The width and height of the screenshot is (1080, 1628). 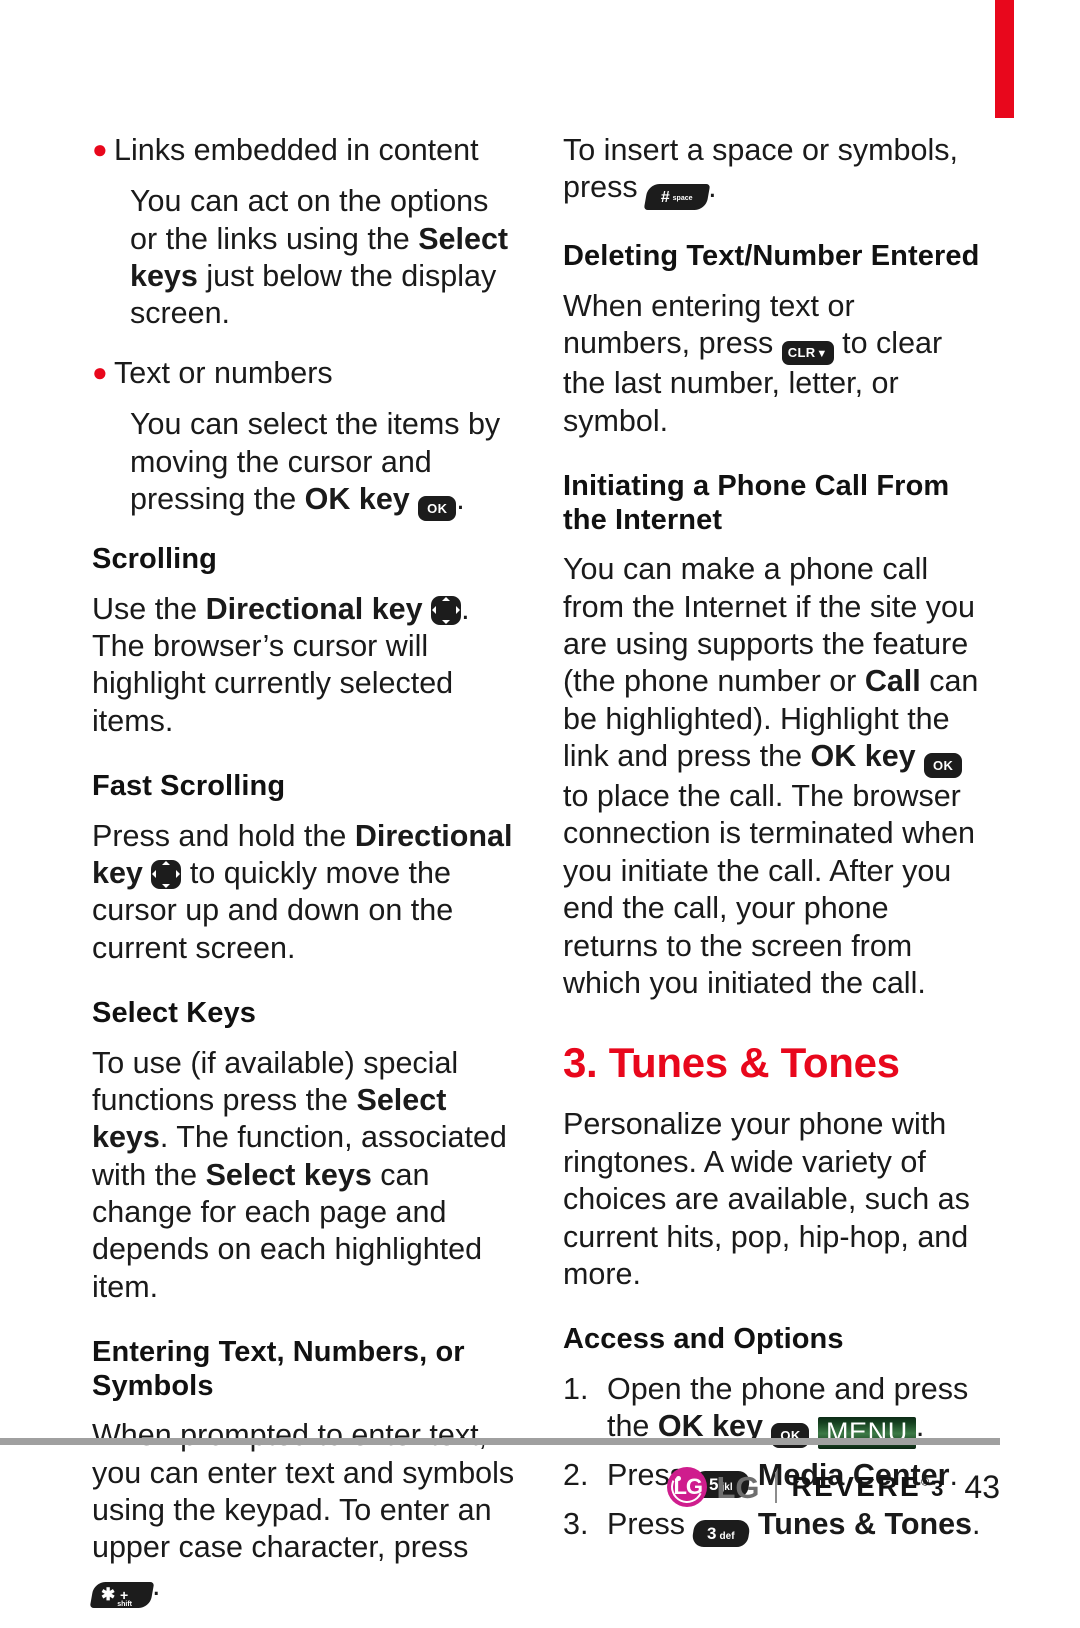 I want to click on page-footer: LG LG REVERE®3 43, so click(x=500, y=1487).